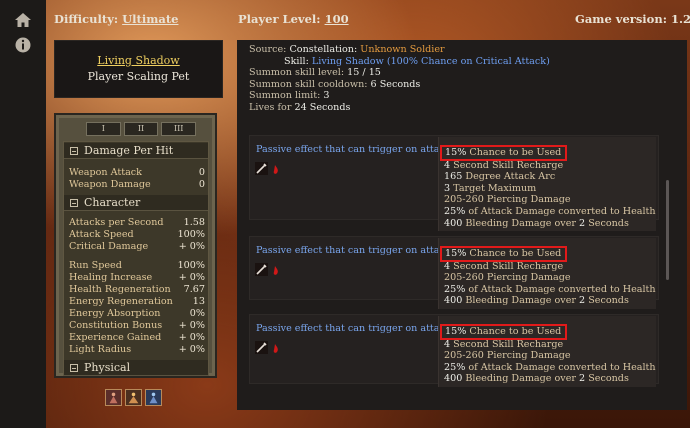 This screenshot has width=690, height=428. I want to click on relic-icons, so click(133, 397).